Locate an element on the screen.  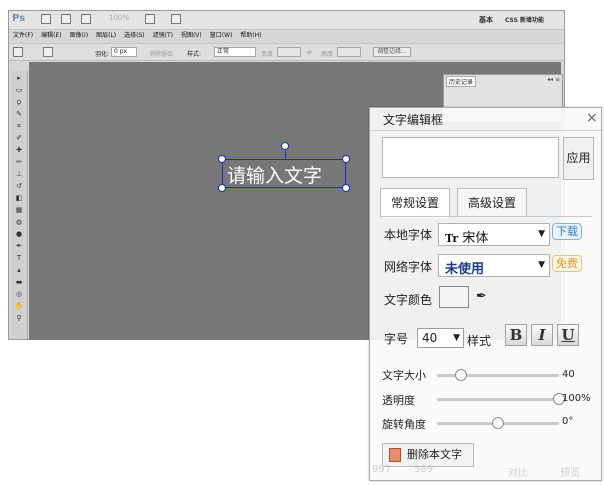
menu-help: 帮助(H) is located at coordinates (250, 36).